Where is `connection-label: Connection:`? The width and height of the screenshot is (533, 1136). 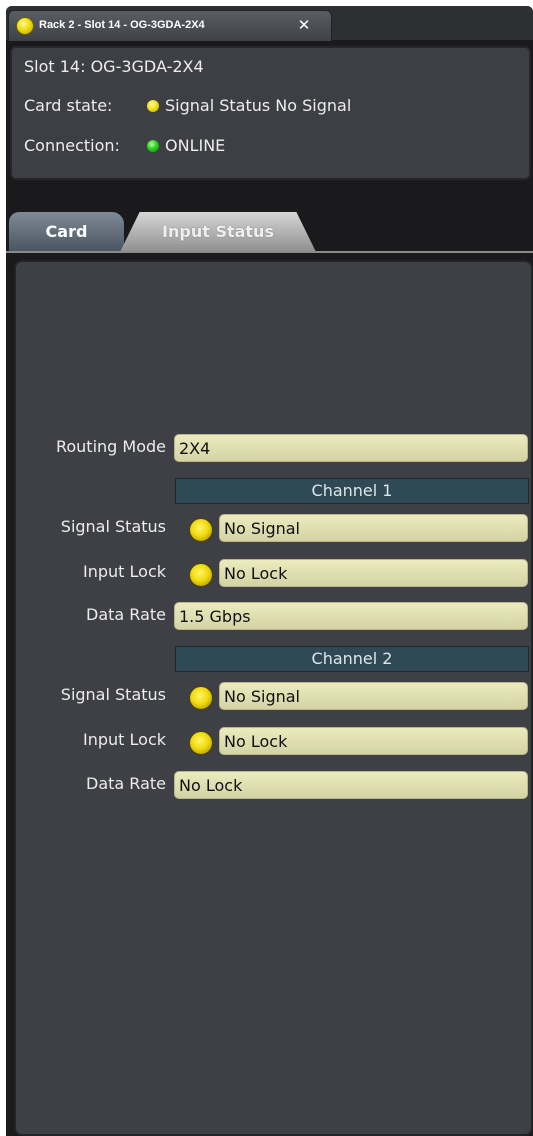 connection-label: Connection: is located at coordinates (72, 145).